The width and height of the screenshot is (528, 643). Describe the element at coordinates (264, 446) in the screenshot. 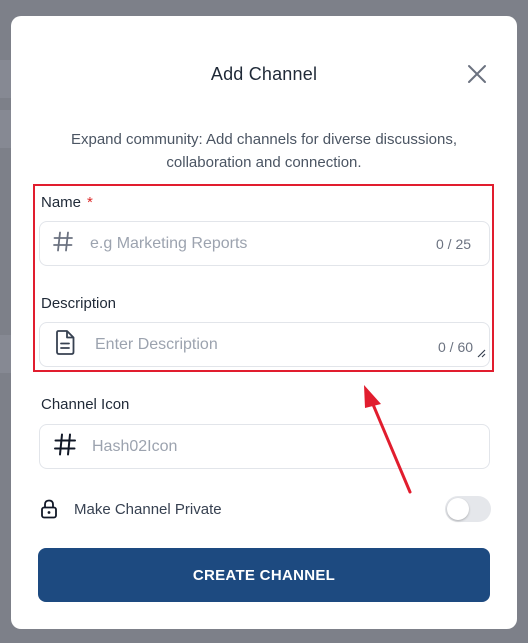

I see `channel-icon-field: Hash02Icon` at that location.